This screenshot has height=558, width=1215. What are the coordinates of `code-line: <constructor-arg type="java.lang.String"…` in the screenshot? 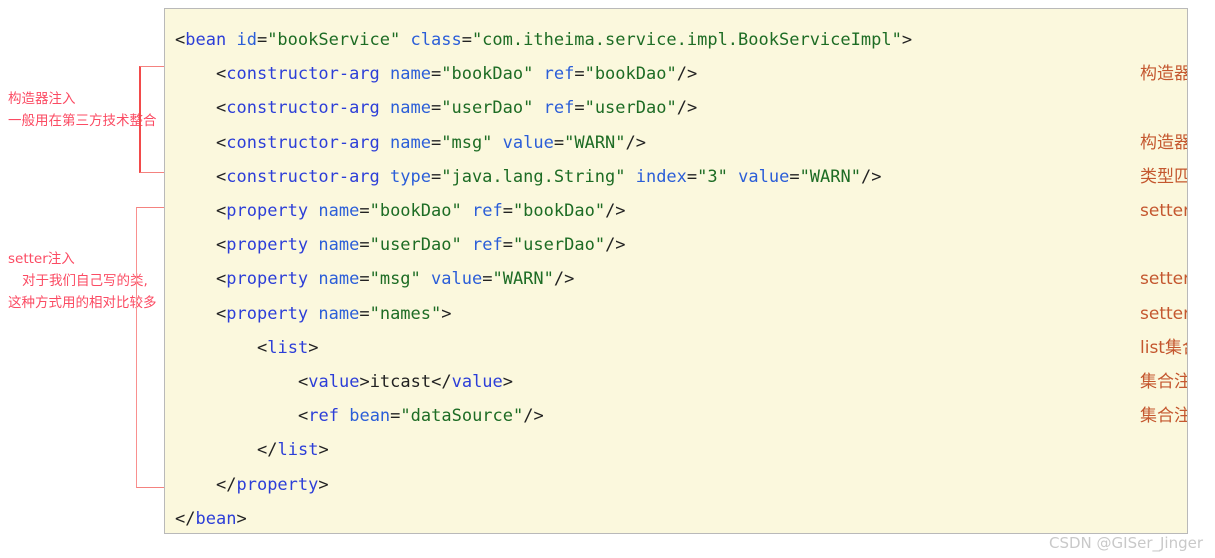 It's located at (676, 177).